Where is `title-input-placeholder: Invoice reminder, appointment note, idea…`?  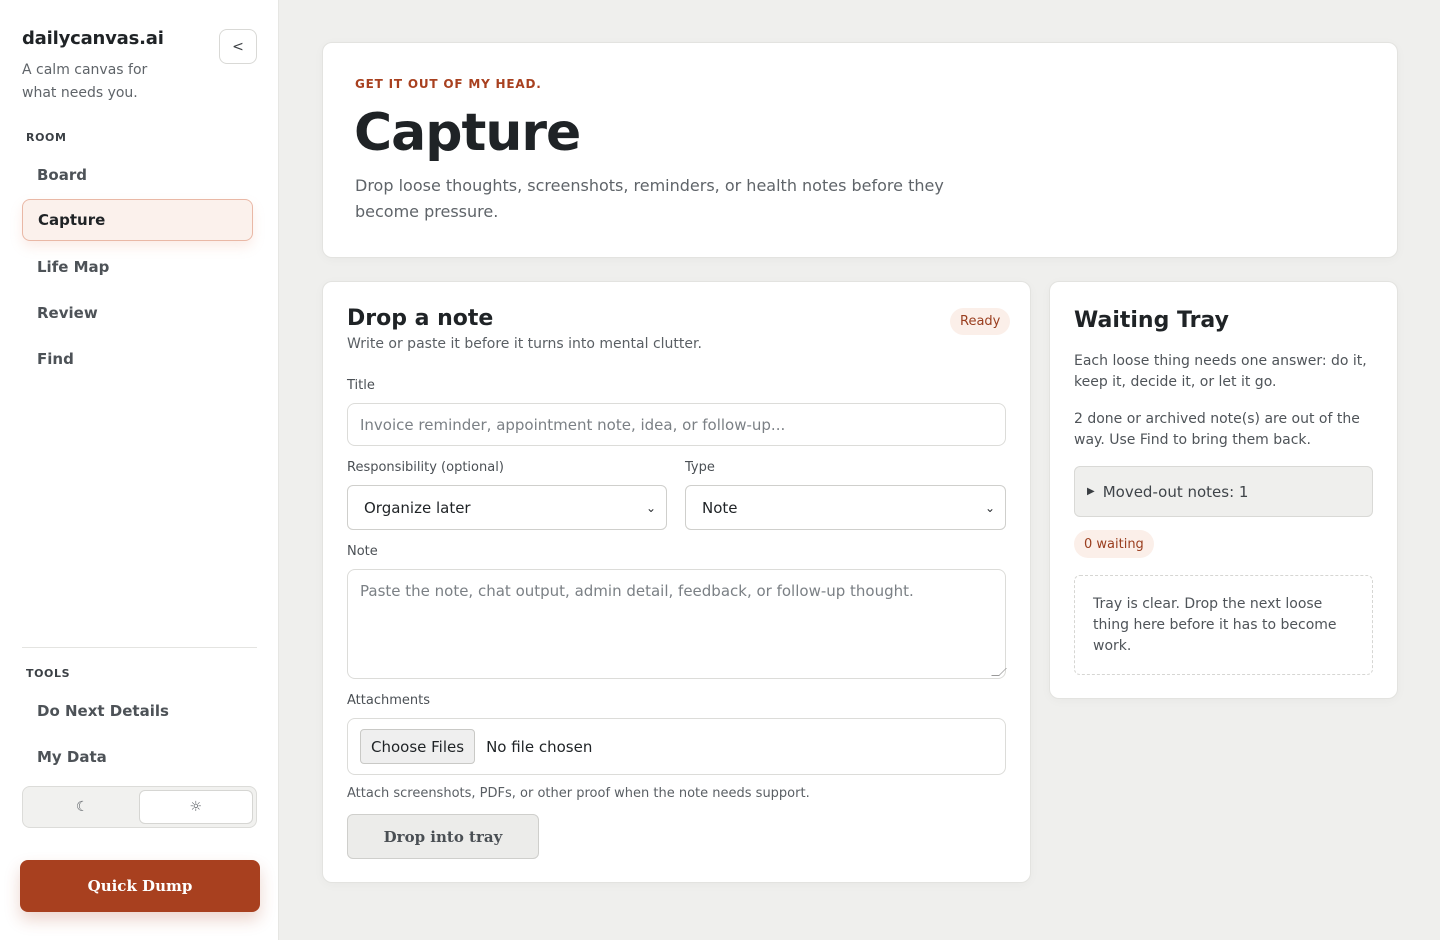
title-input-placeholder: Invoice reminder, appointment note, idea… is located at coordinates (573, 424).